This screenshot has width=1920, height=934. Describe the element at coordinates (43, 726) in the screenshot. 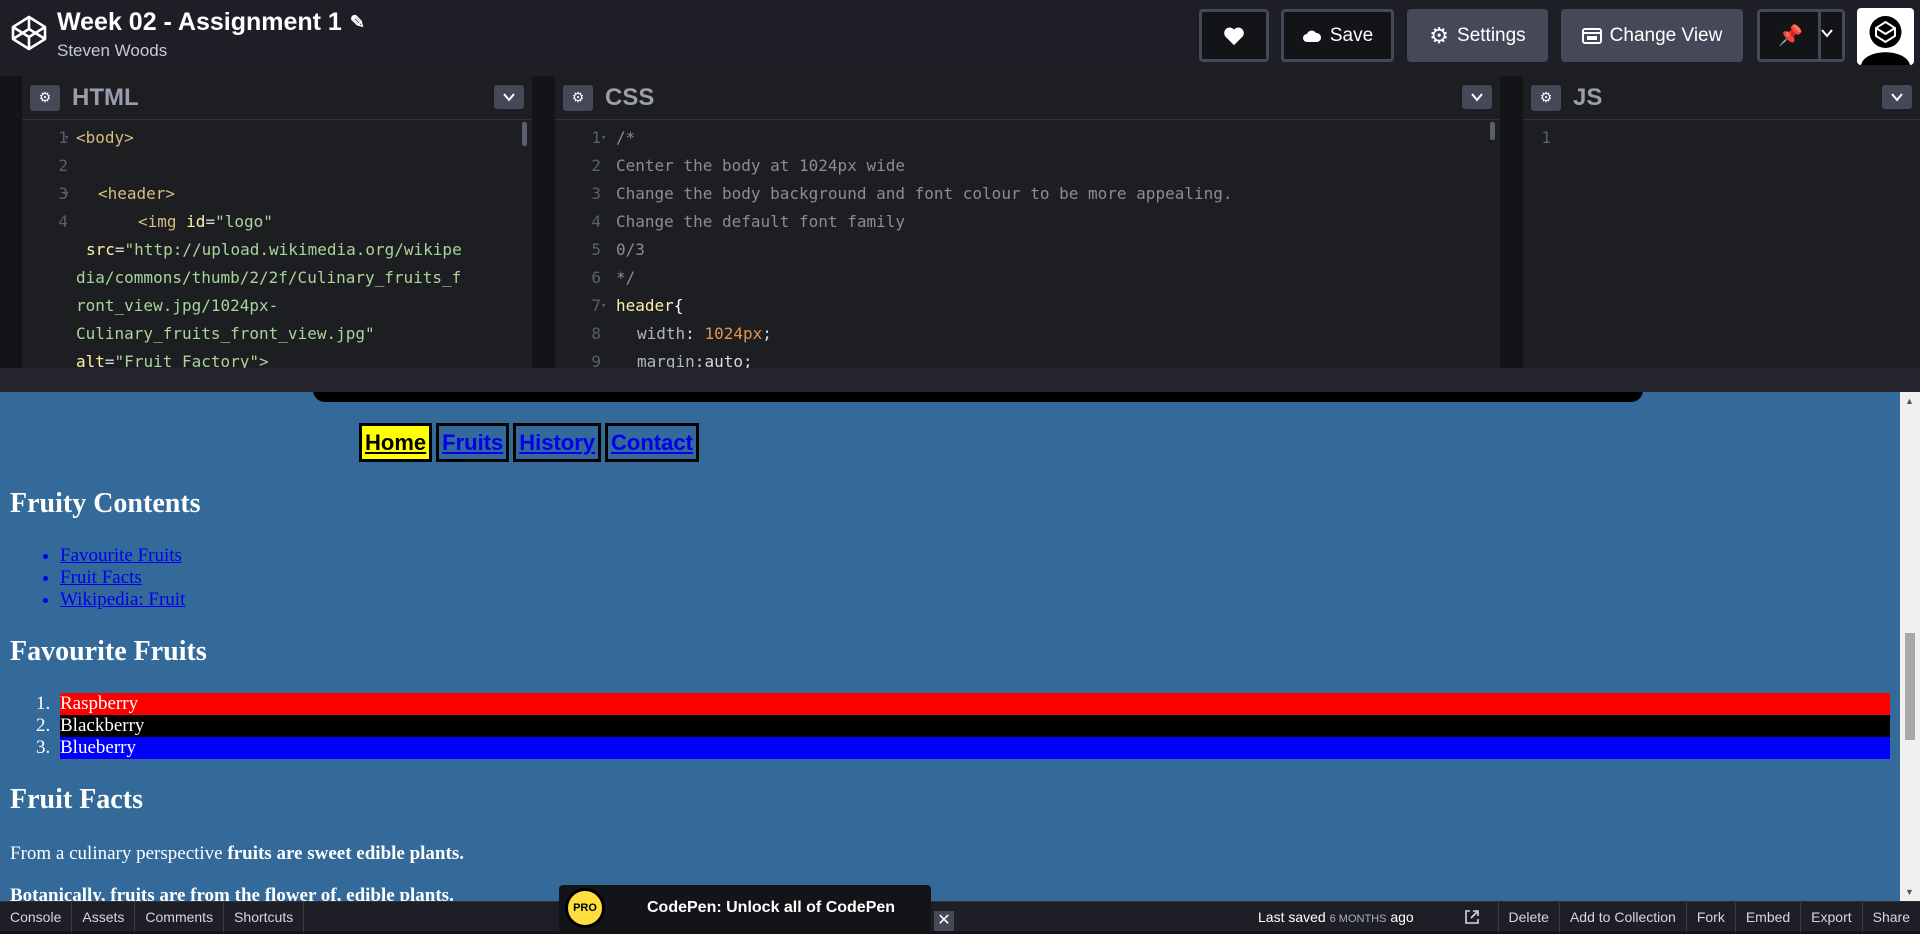

I see `list-number: 2.` at that location.